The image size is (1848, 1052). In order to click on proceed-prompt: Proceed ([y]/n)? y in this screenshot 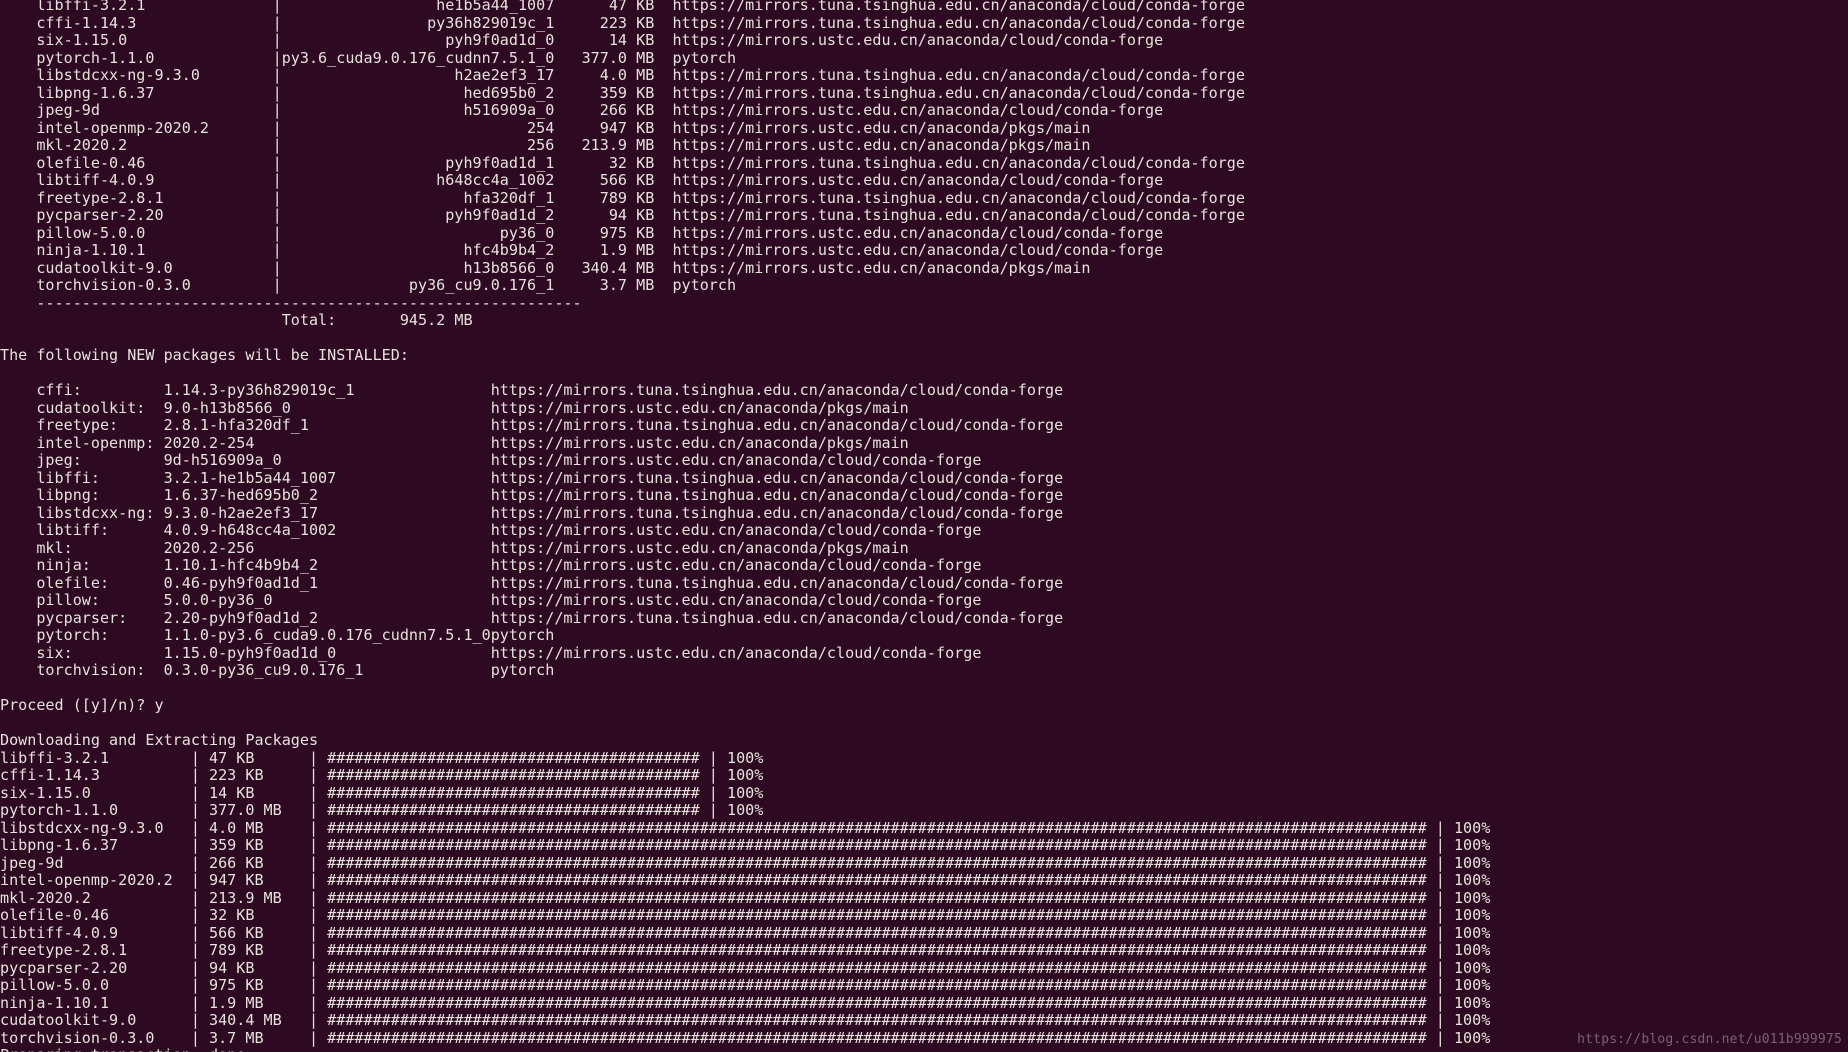, I will do `click(82, 705)`.